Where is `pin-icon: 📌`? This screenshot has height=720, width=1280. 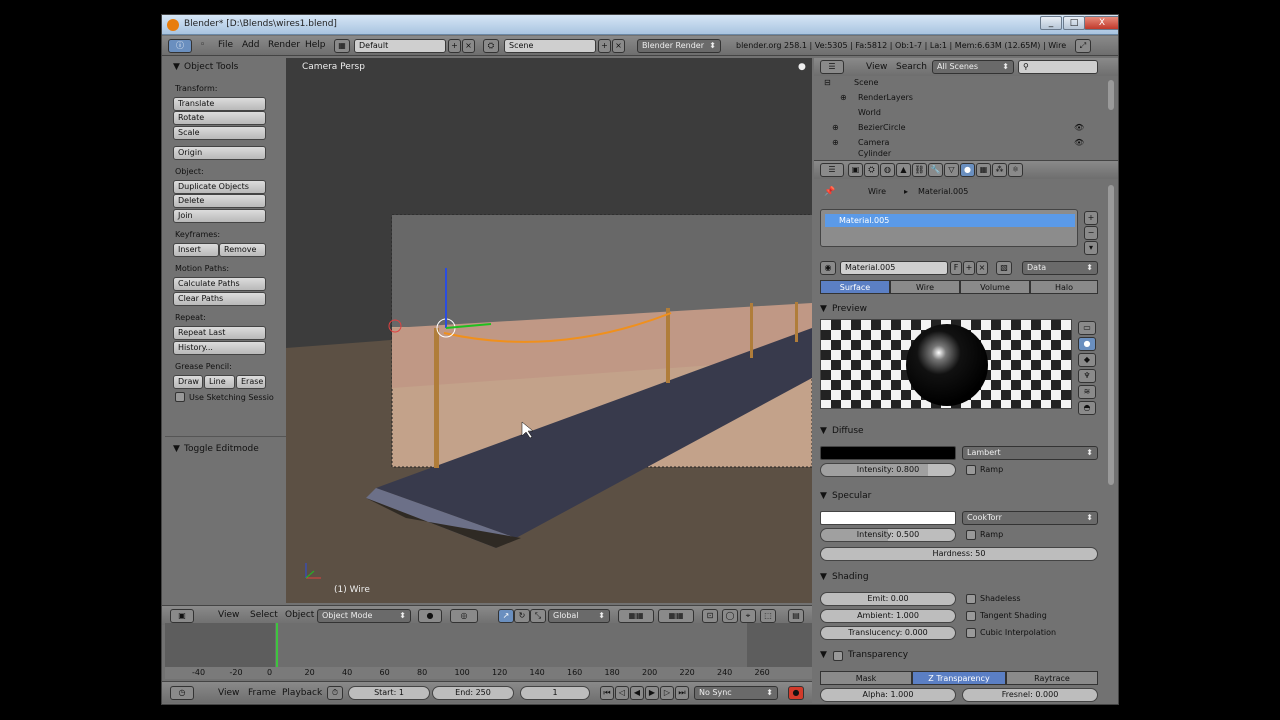
pin-icon: 📌 is located at coordinates (829, 192).